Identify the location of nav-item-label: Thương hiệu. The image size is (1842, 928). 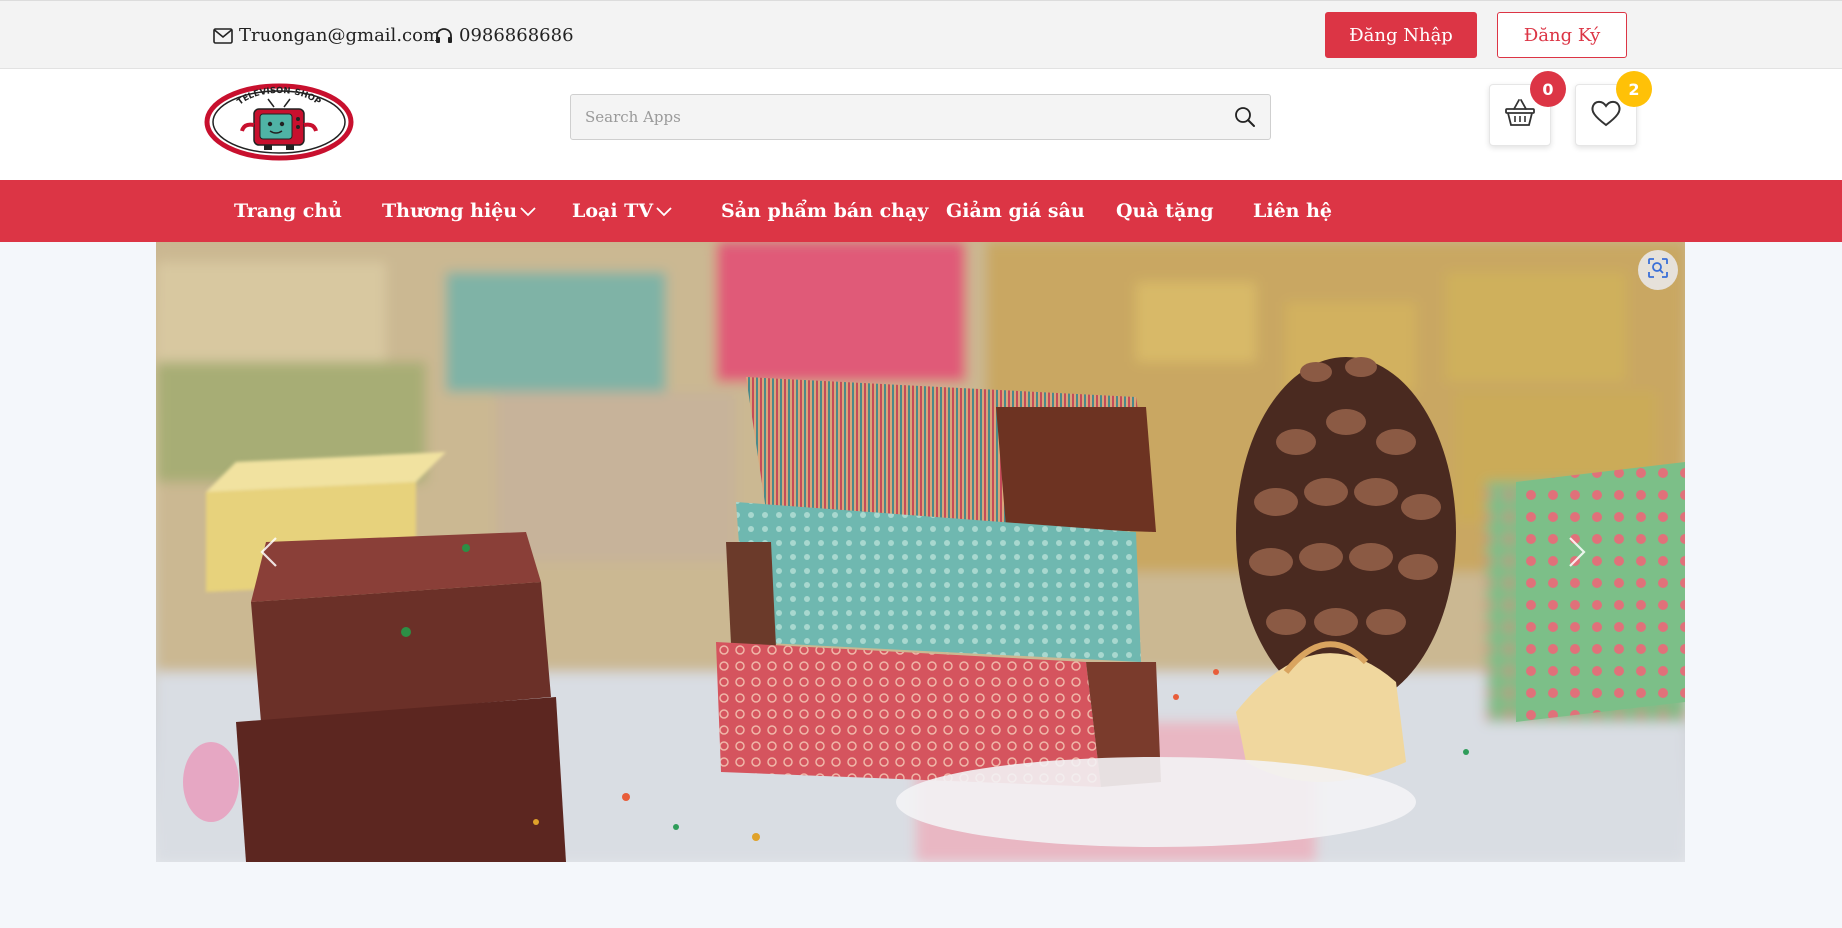
(450, 211).